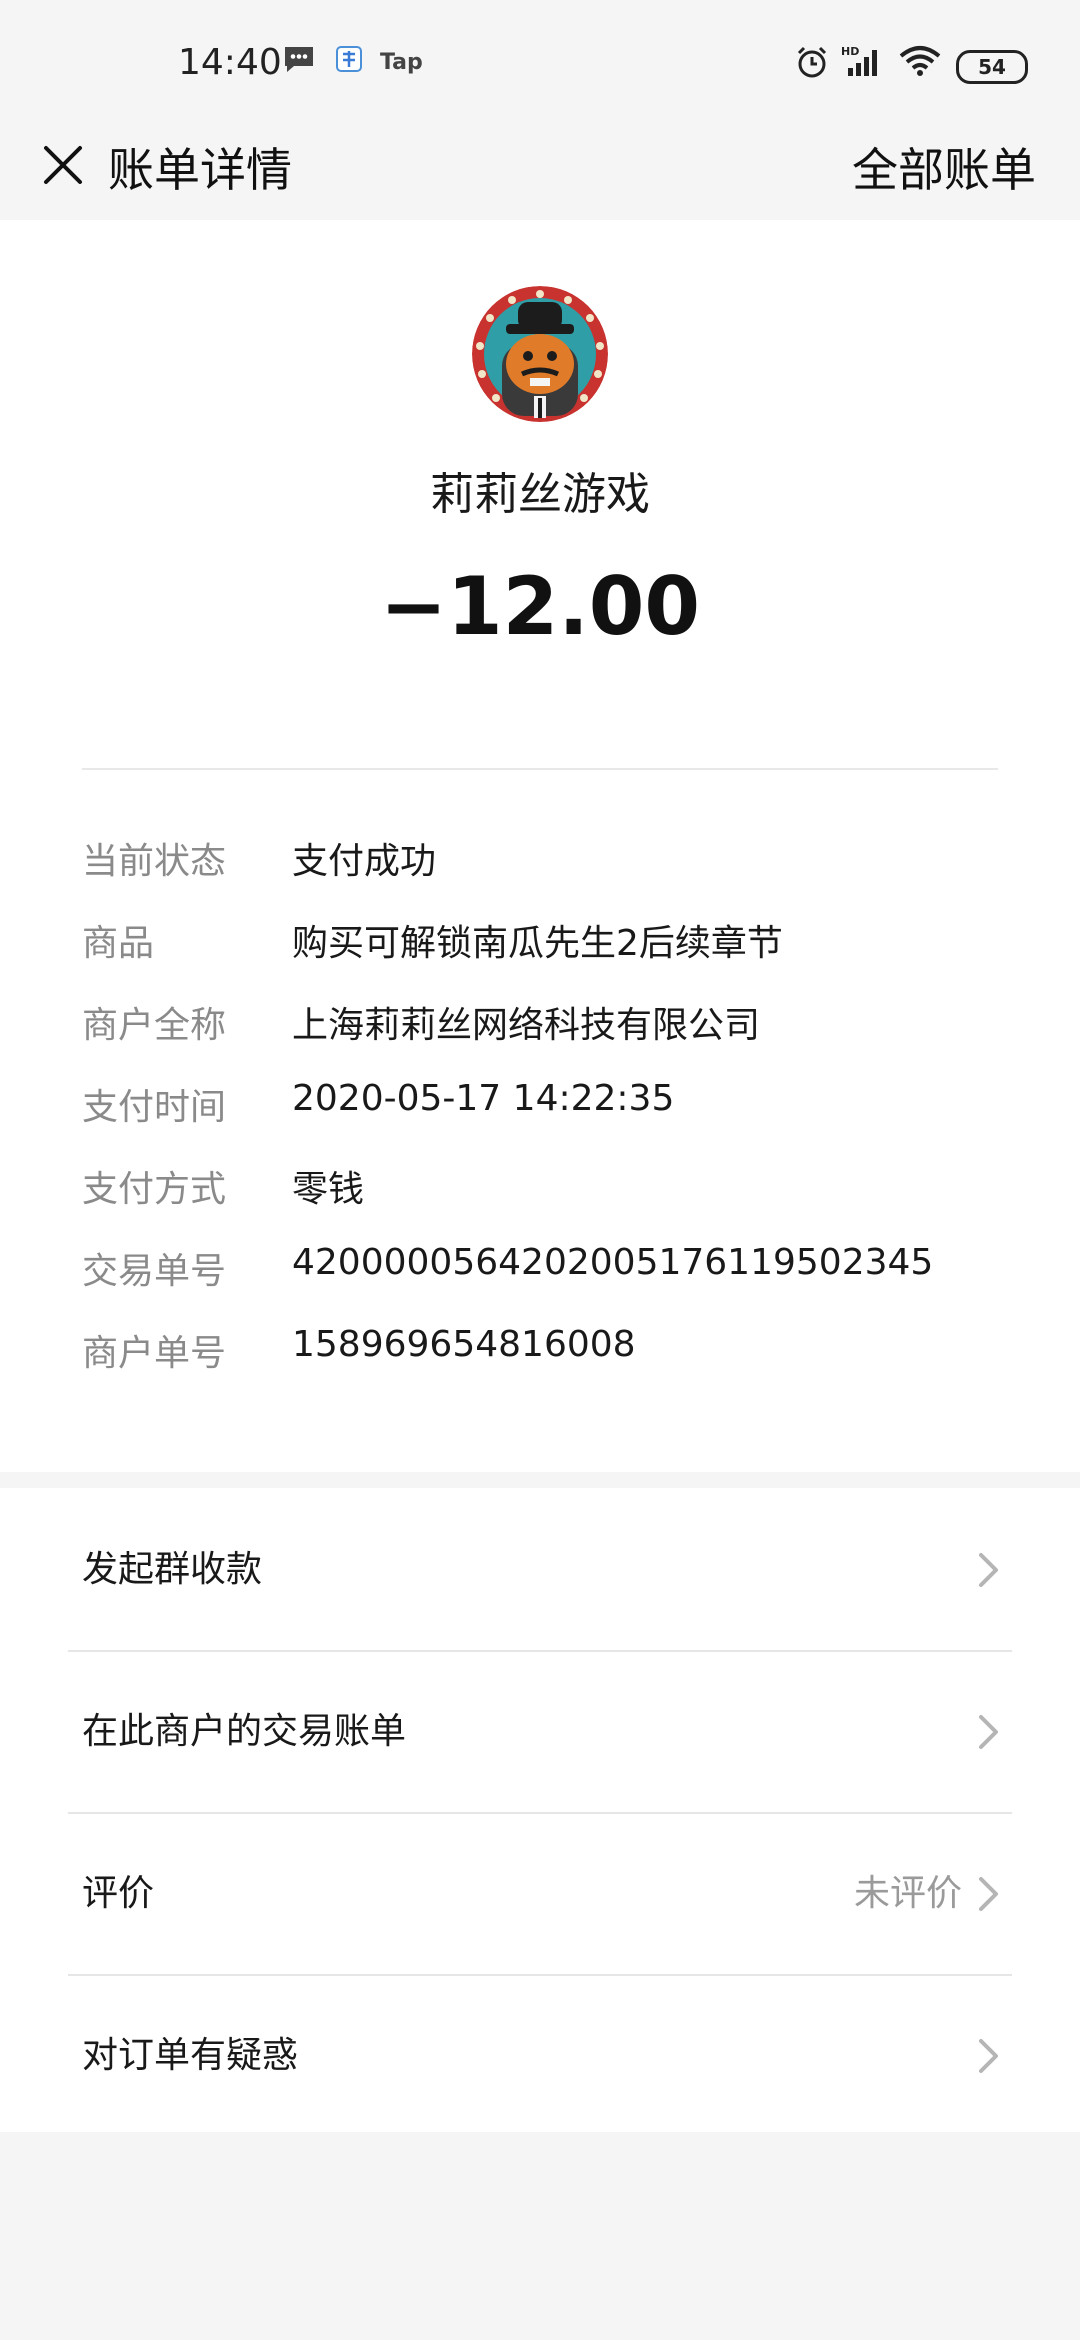  I want to click on detail-label: 商品, so click(118, 943).